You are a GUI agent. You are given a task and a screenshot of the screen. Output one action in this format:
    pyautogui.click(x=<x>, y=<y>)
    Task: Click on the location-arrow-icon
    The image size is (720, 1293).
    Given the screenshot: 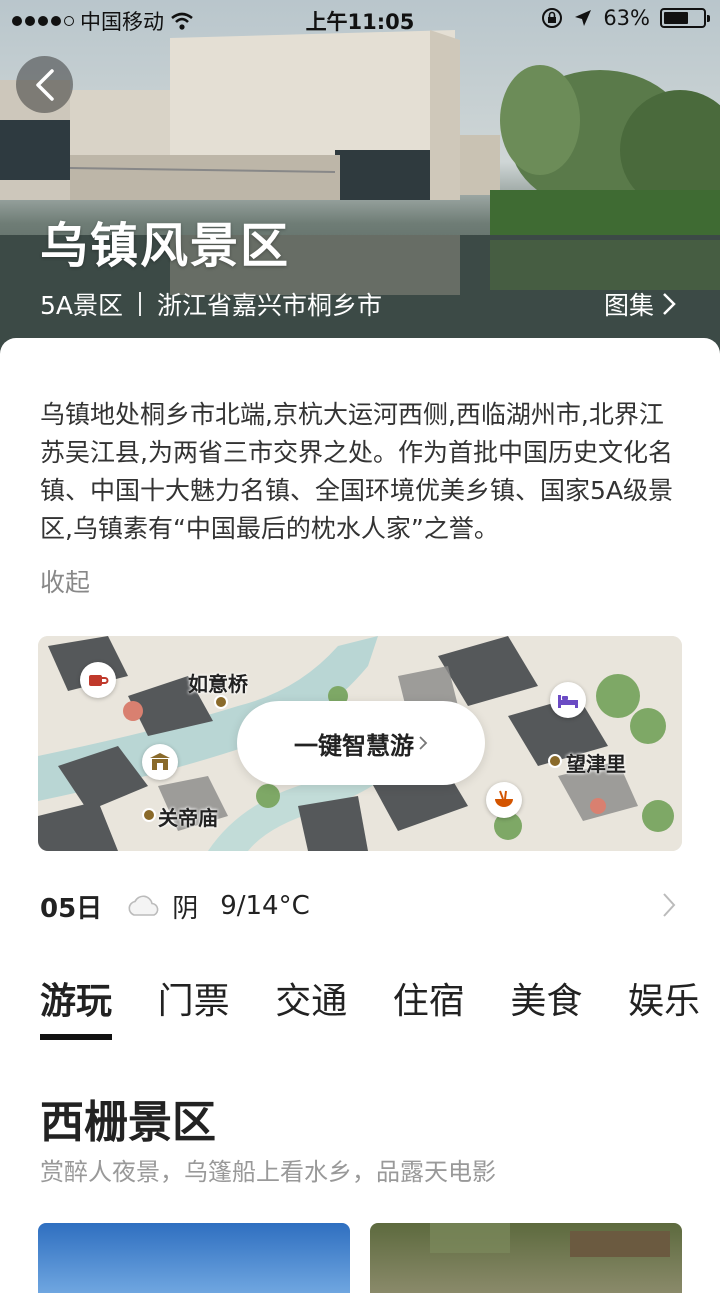 What is the action you would take?
    pyautogui.click(x=583, y=18)
    